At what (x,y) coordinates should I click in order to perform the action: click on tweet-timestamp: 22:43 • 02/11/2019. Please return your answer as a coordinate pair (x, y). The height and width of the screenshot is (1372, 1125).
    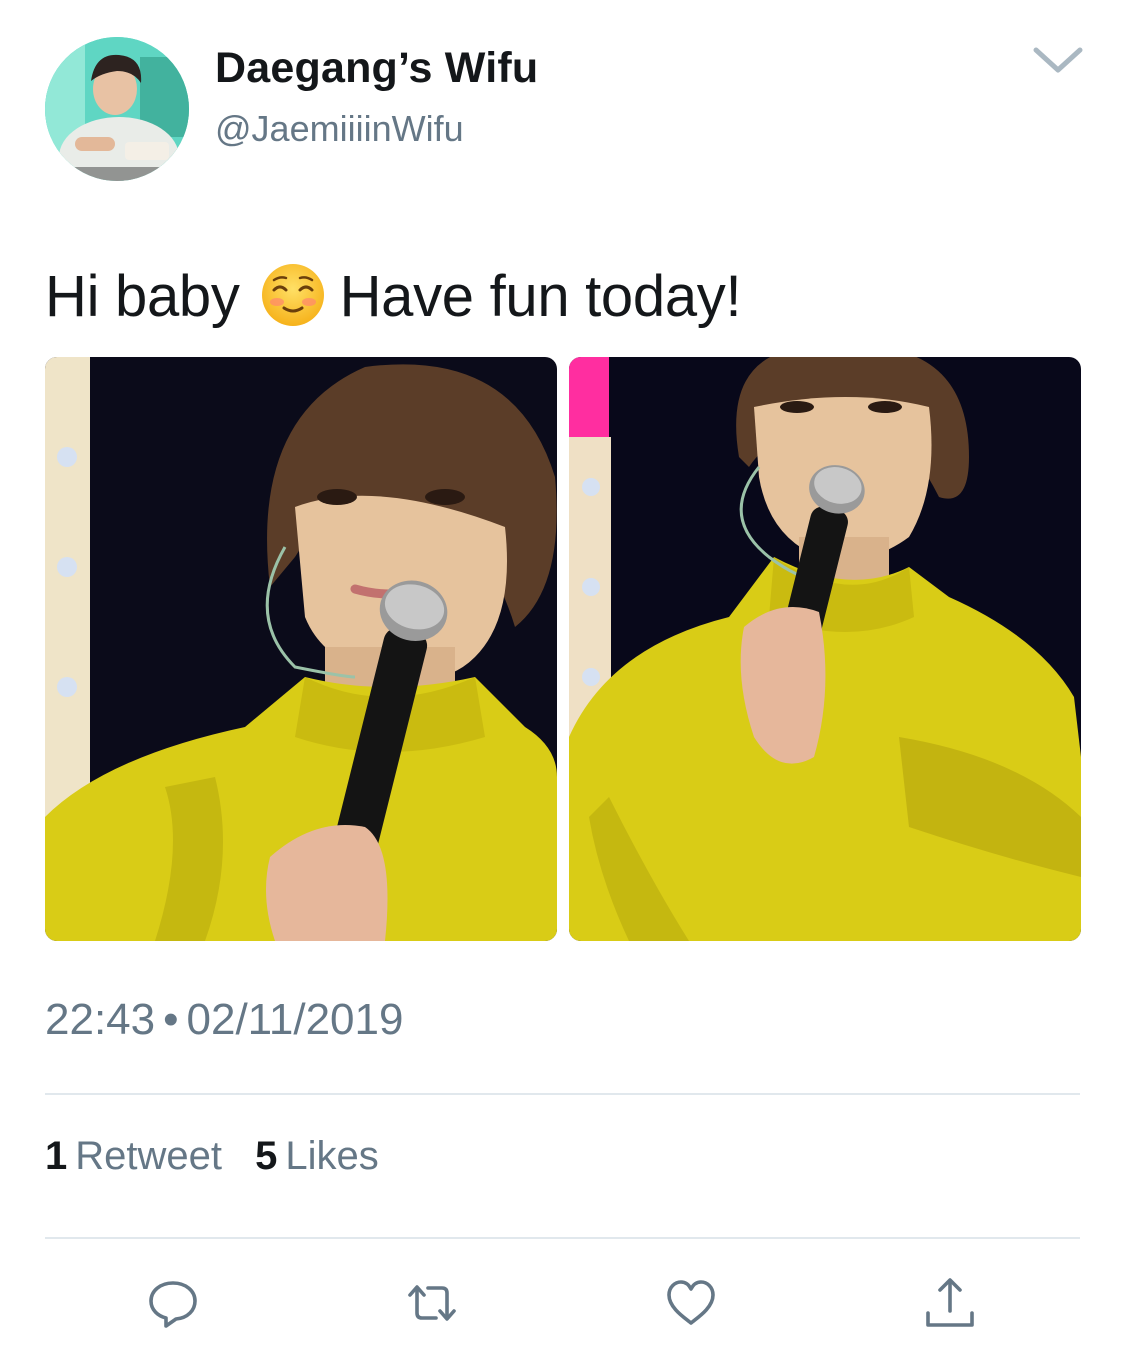
    Looking at the image, I should click on (224, 1020).